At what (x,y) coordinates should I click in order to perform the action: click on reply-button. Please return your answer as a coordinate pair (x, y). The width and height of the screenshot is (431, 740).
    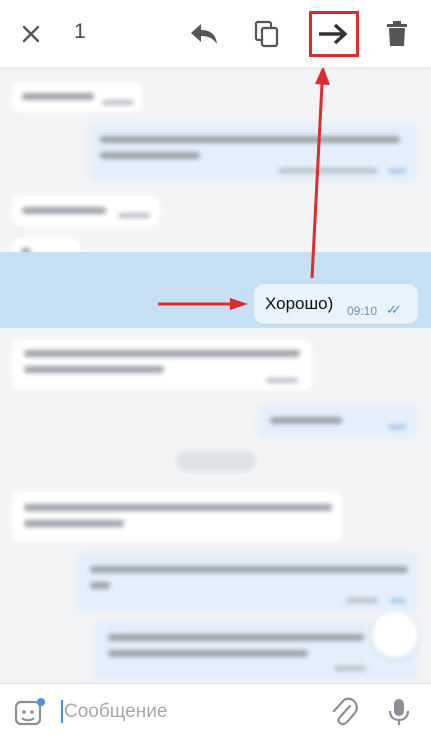
    Looking at the image, I should click on (204, 34).